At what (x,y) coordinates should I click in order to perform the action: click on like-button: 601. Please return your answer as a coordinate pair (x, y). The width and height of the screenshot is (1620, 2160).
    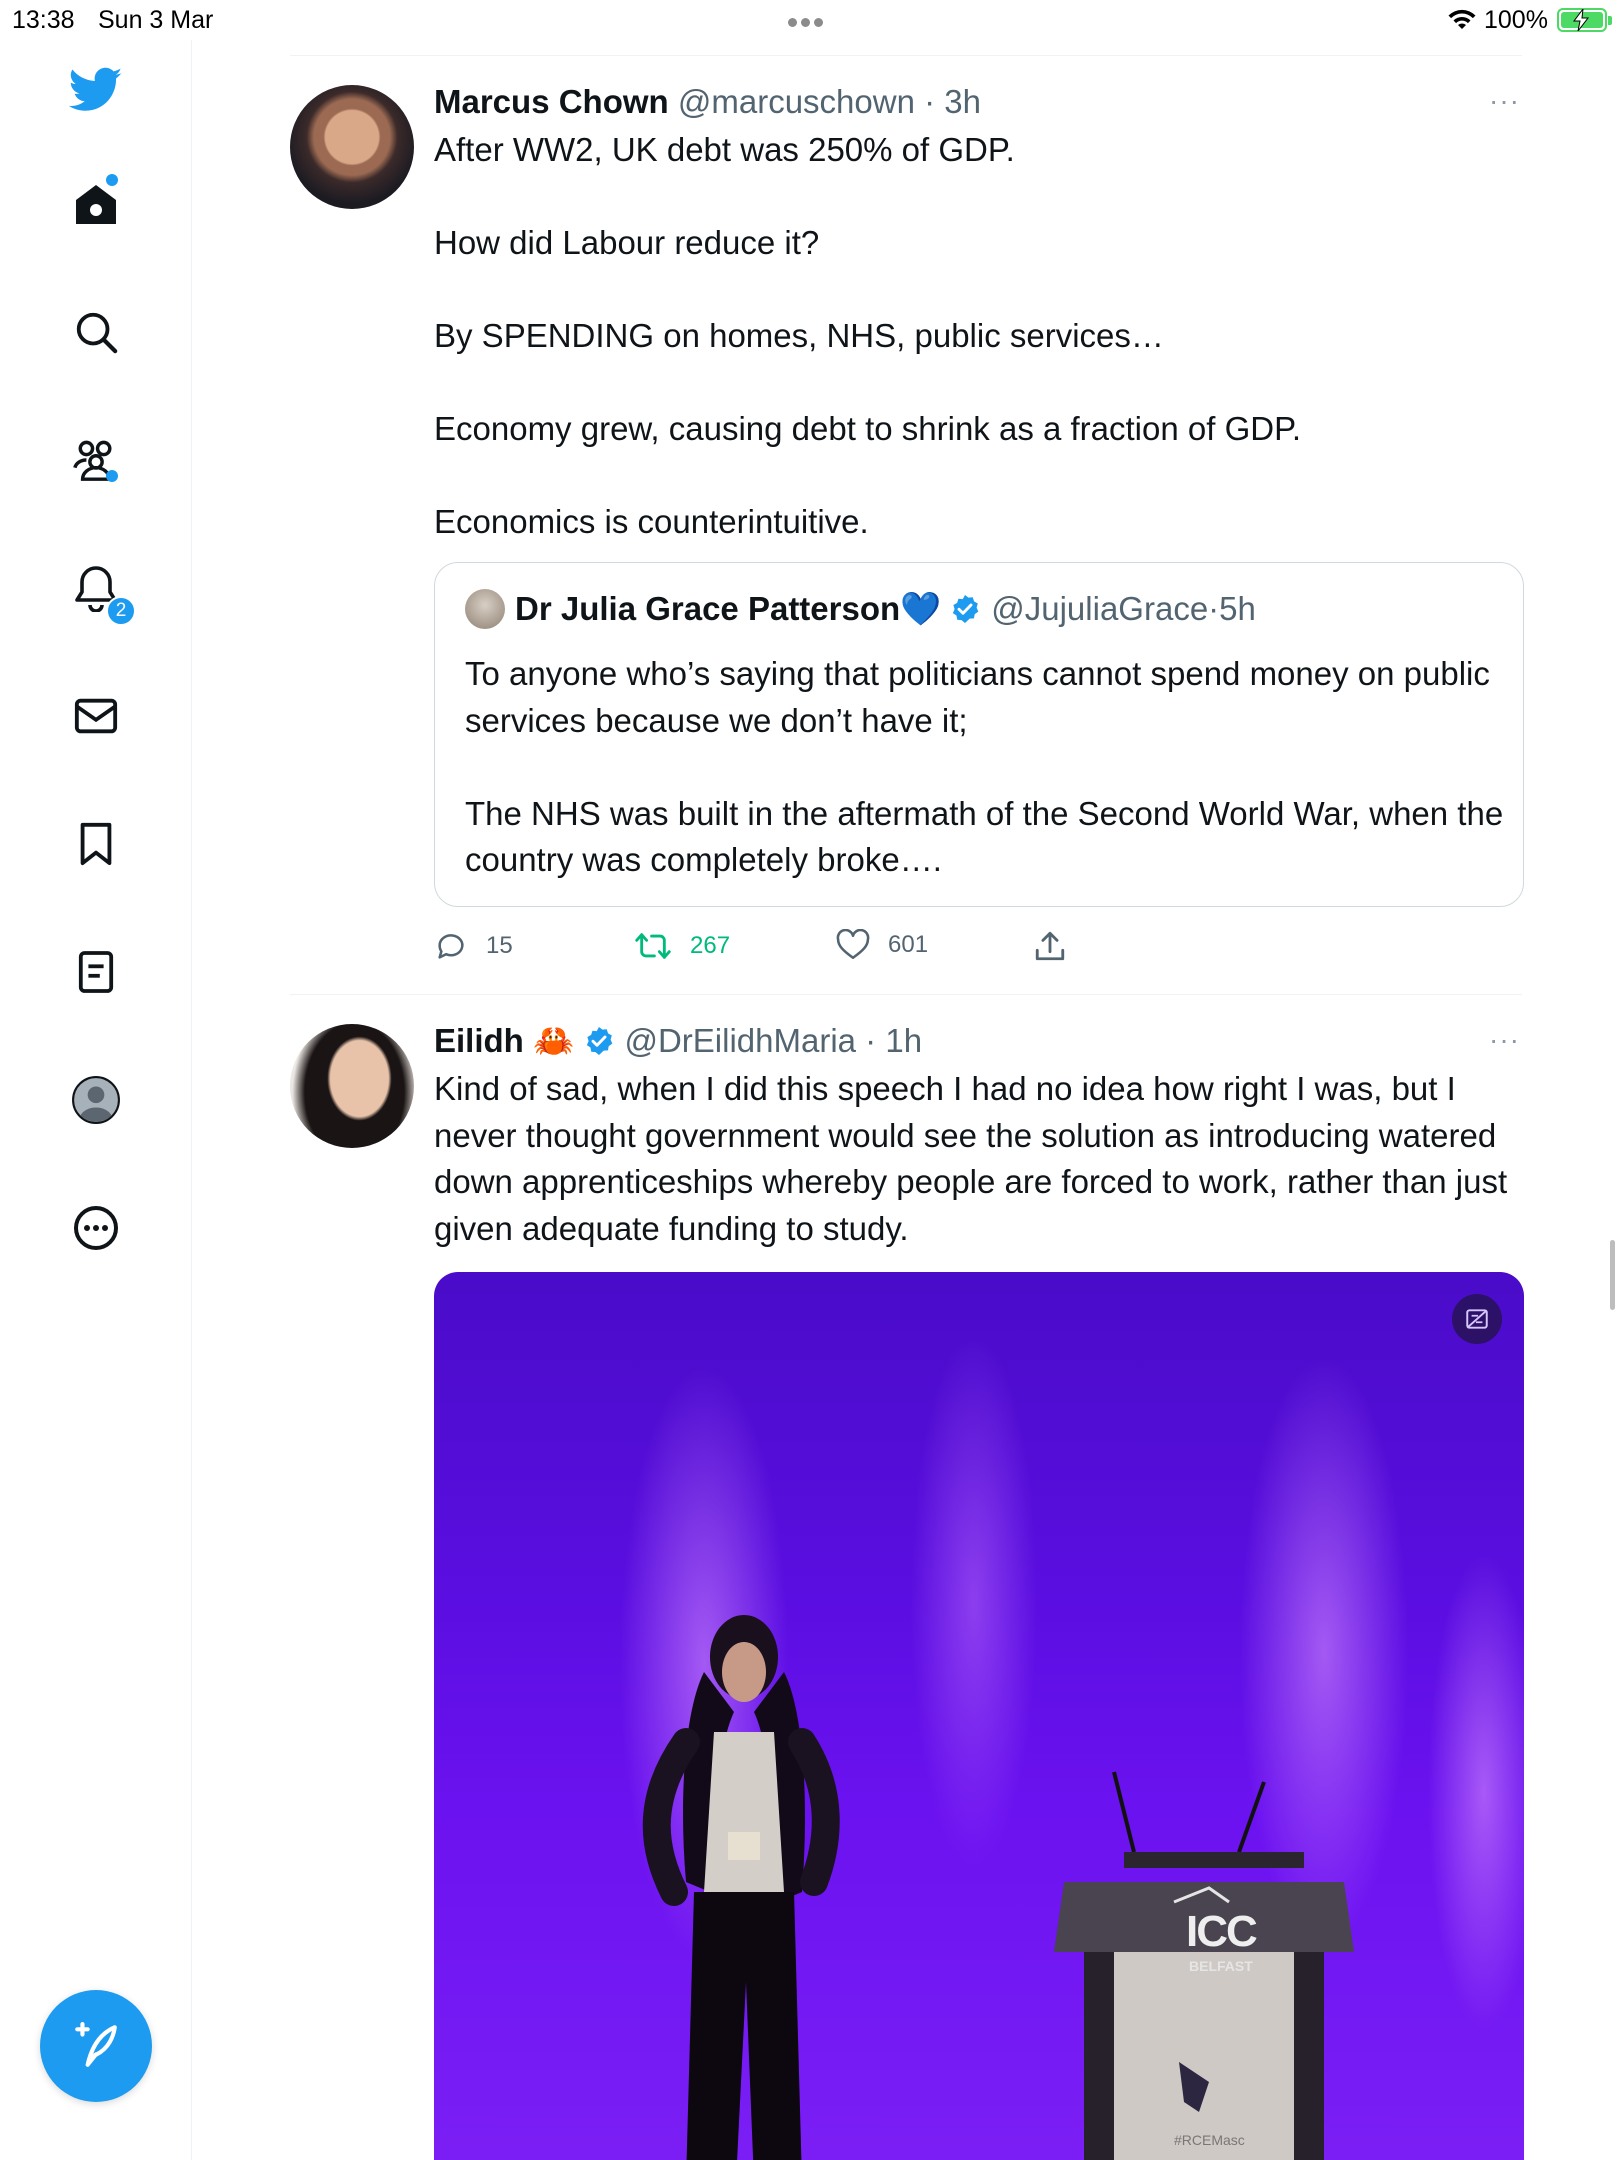
    Looking at the image, I should click on (882, 945).